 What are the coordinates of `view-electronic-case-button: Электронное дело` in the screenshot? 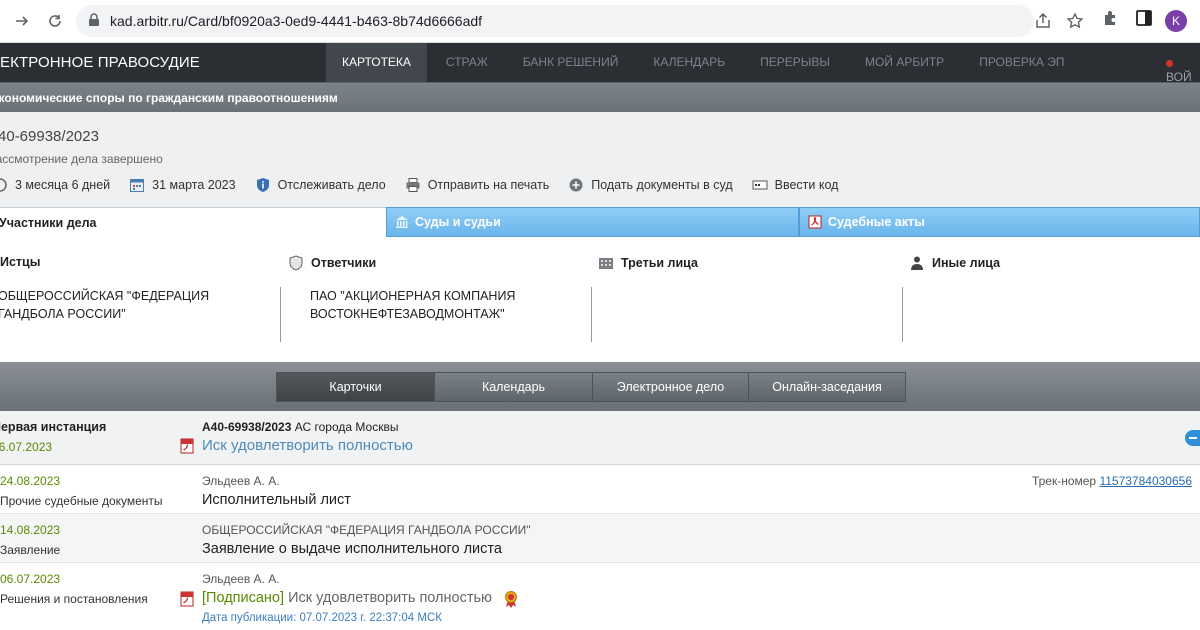 It's located at (671, 387).